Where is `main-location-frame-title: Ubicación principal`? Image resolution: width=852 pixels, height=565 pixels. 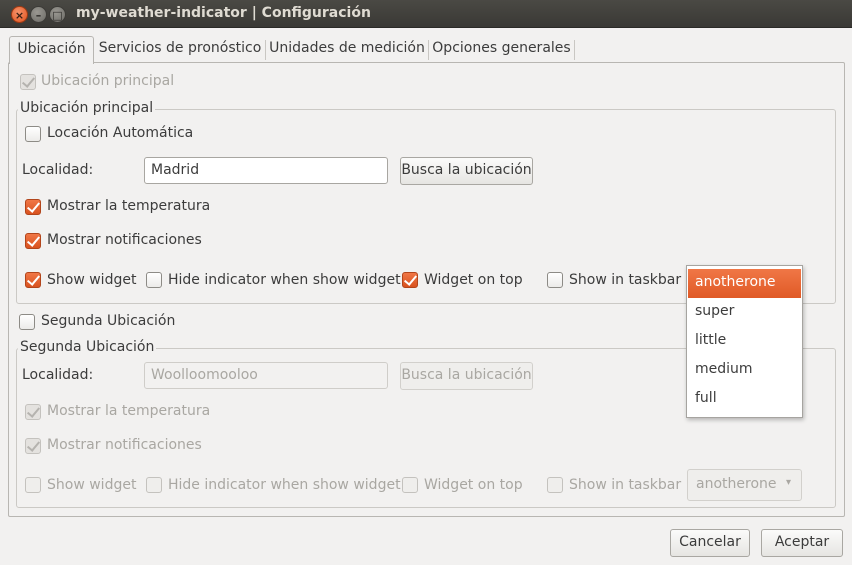 main-location-frame-title: Ubicación principal is located at coordinates (87, 108).